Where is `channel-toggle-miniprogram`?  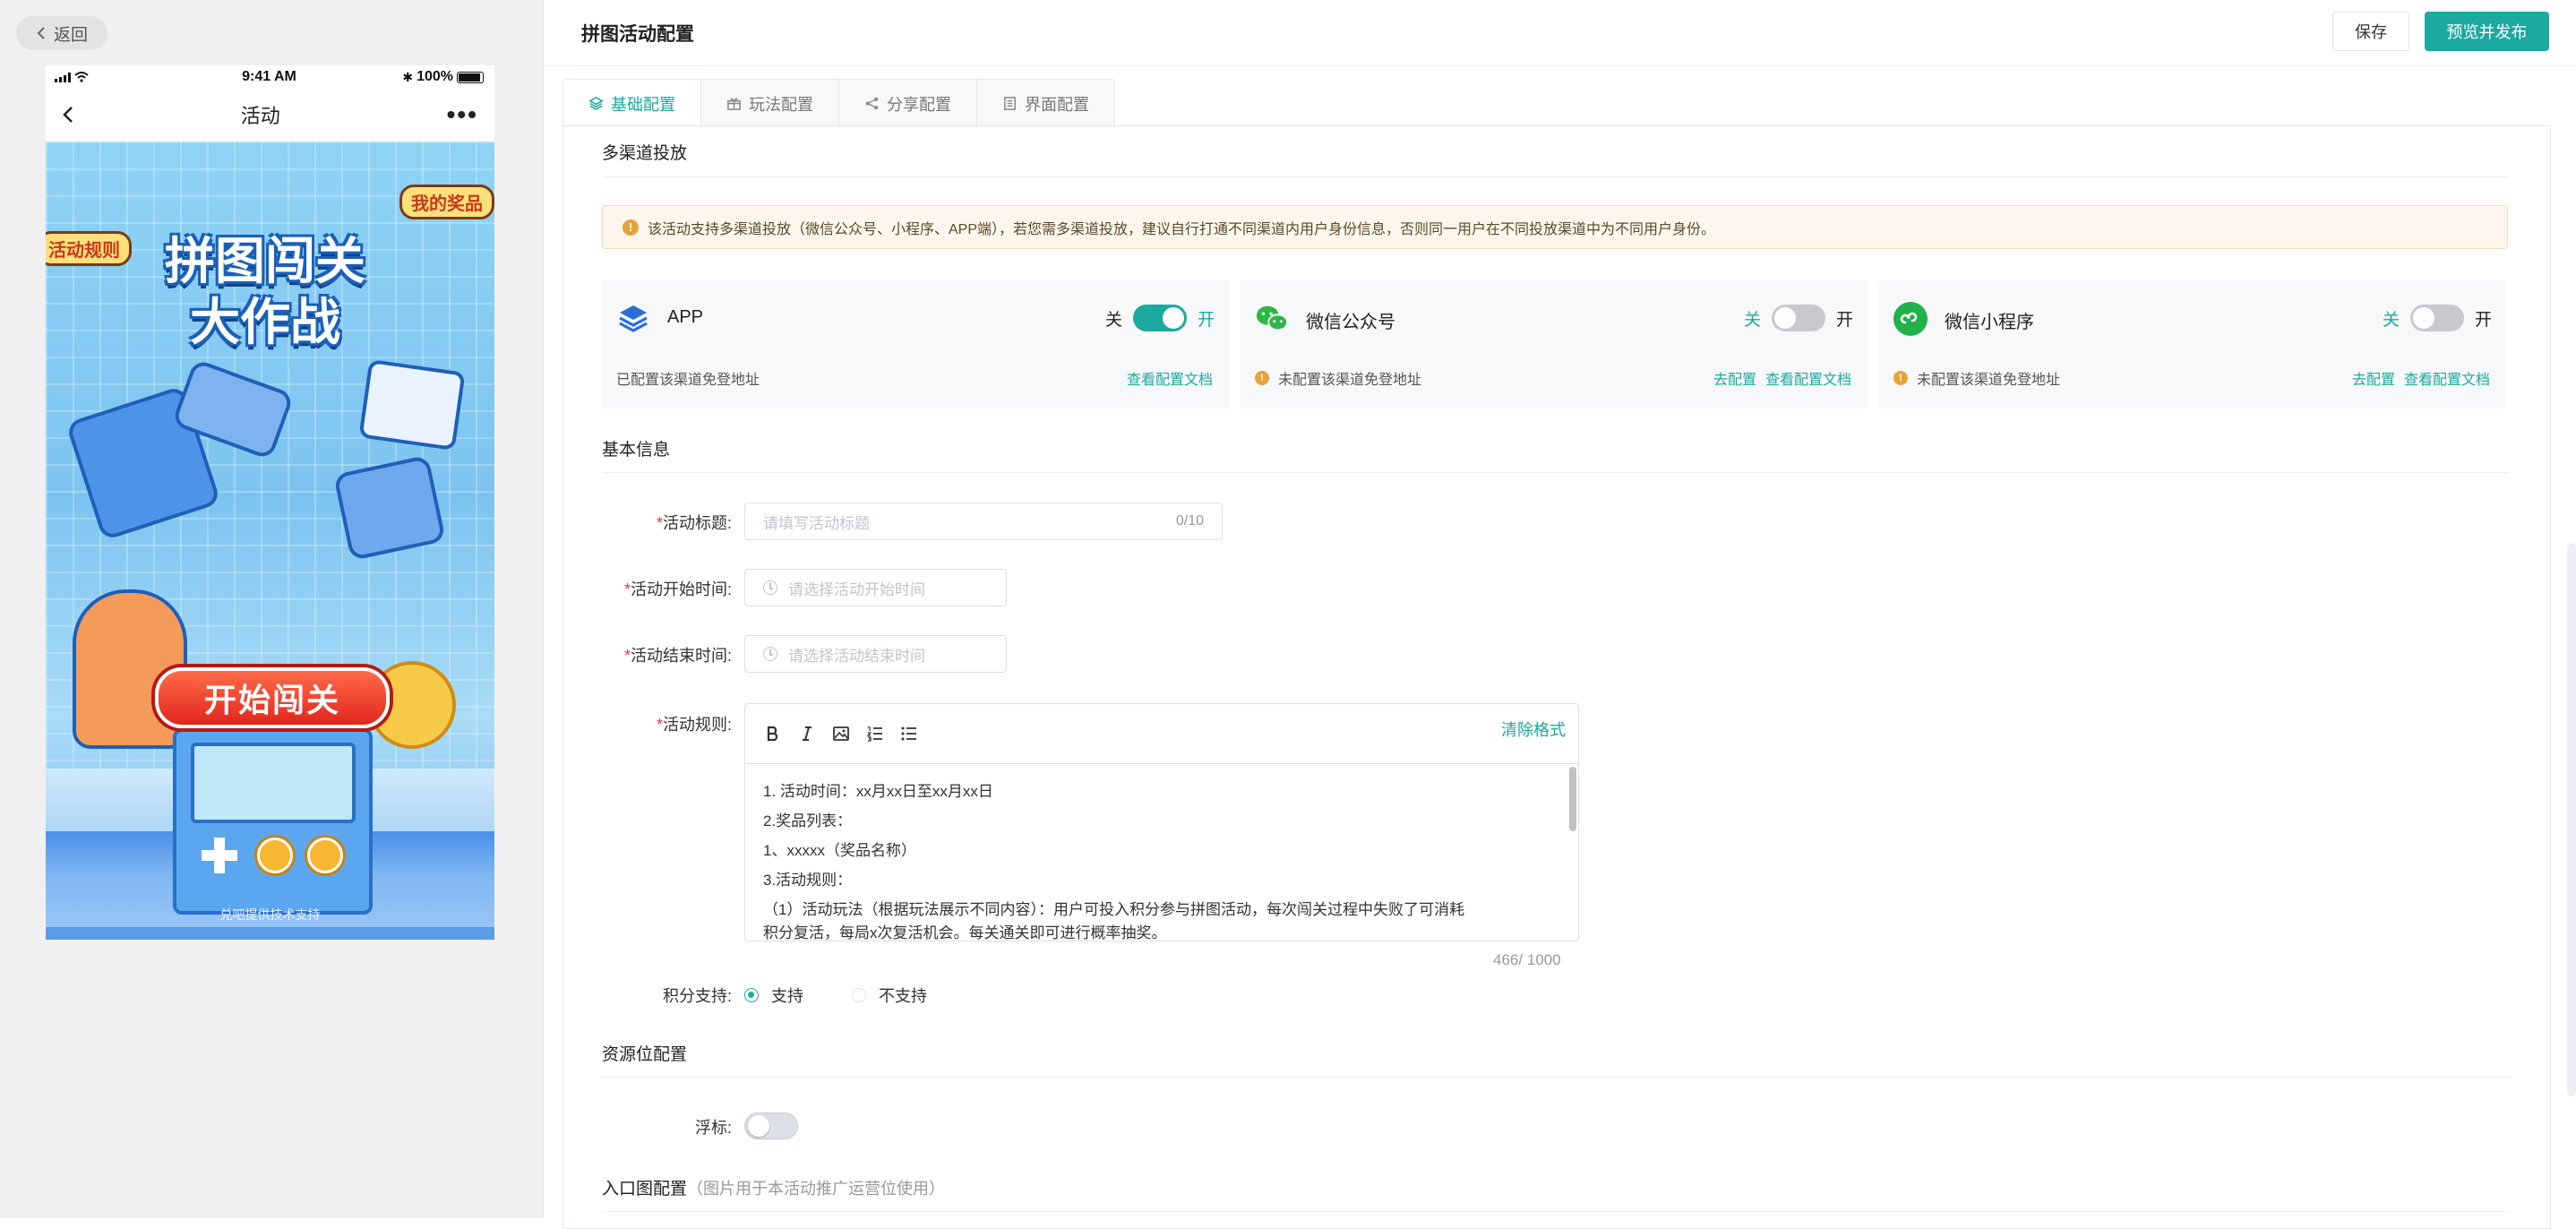 channel-toggle-miniprogram is located at coordinates (2436, 318).